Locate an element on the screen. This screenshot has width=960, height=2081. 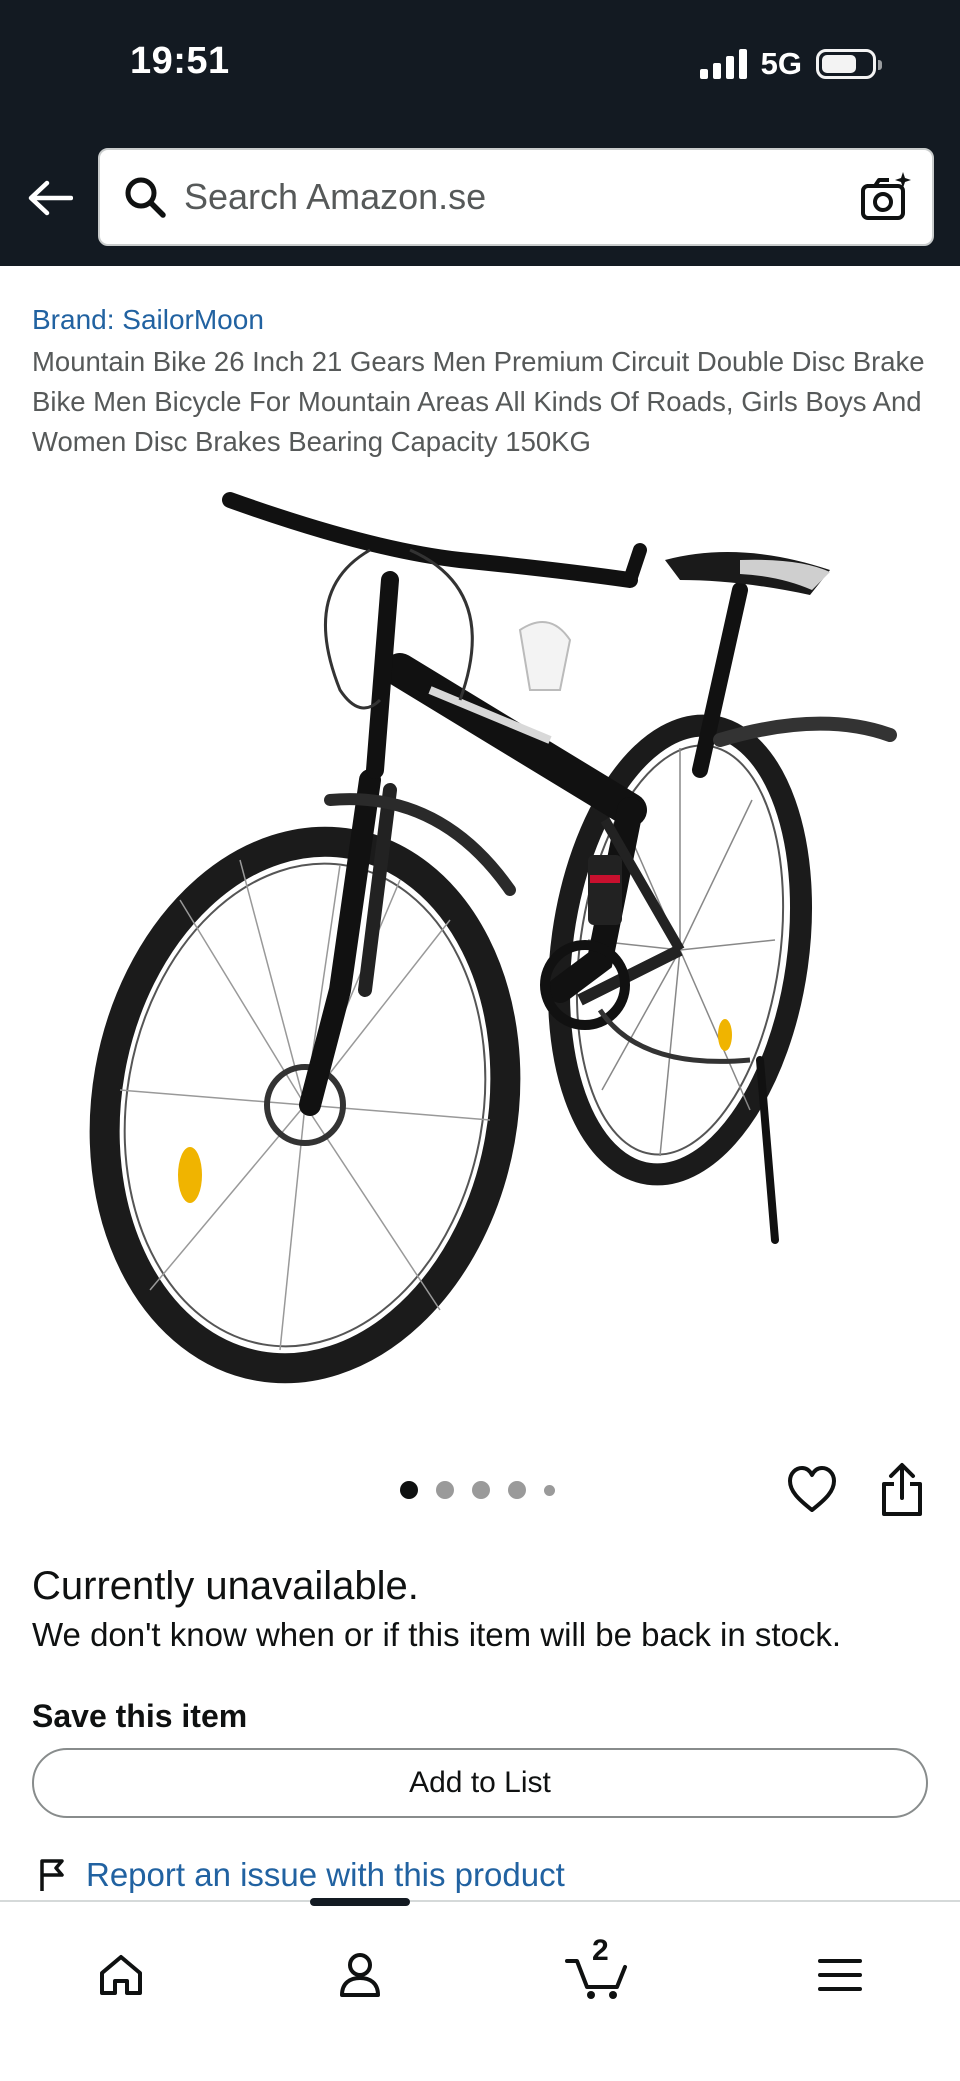
search-placeholder: Search Amazon.se is located at coordinates (335, 196).